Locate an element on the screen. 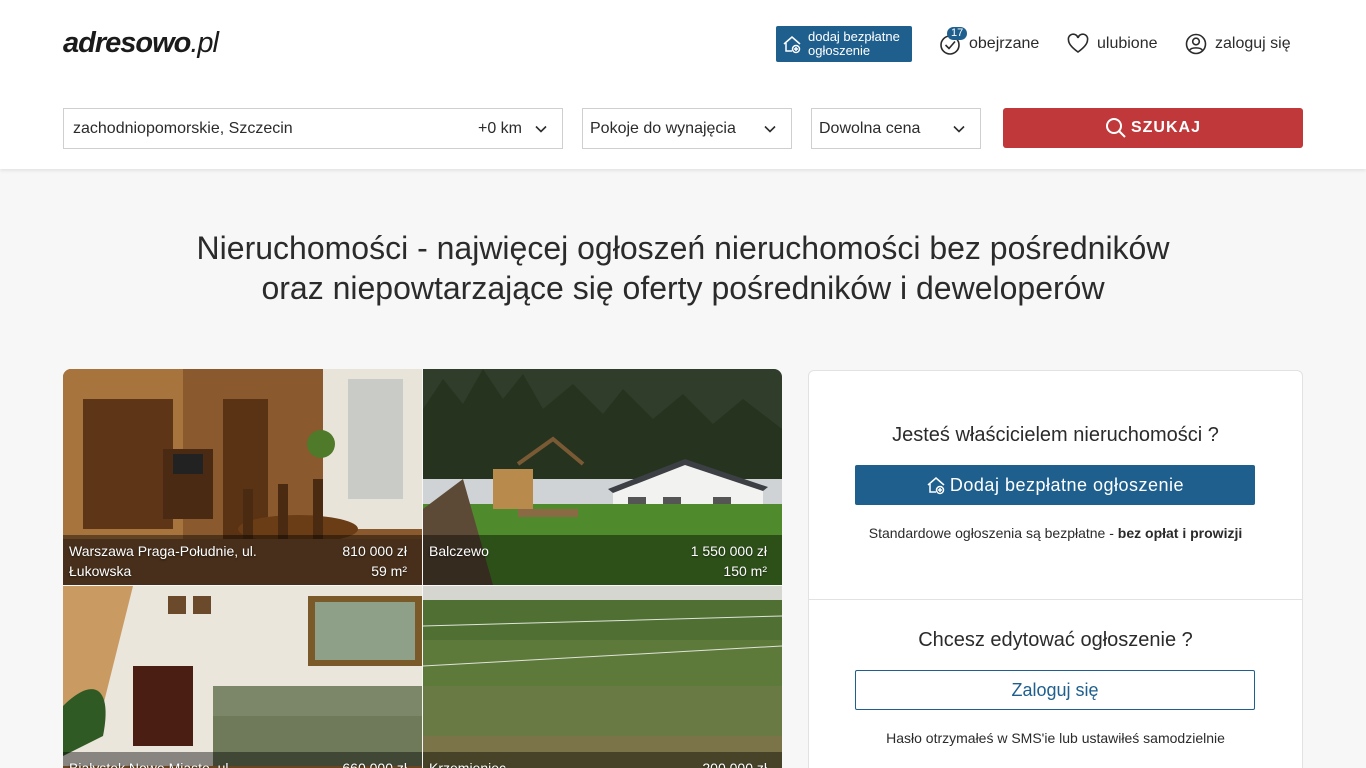 Image resolution: width=1366 pixels, height=768 pixels. user-circle-icon is located at coordinates (1196, 44).